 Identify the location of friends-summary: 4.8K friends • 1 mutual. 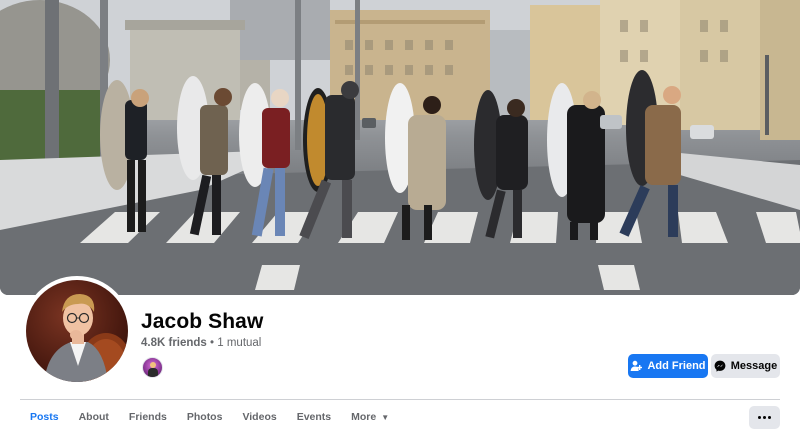
(201, 343).